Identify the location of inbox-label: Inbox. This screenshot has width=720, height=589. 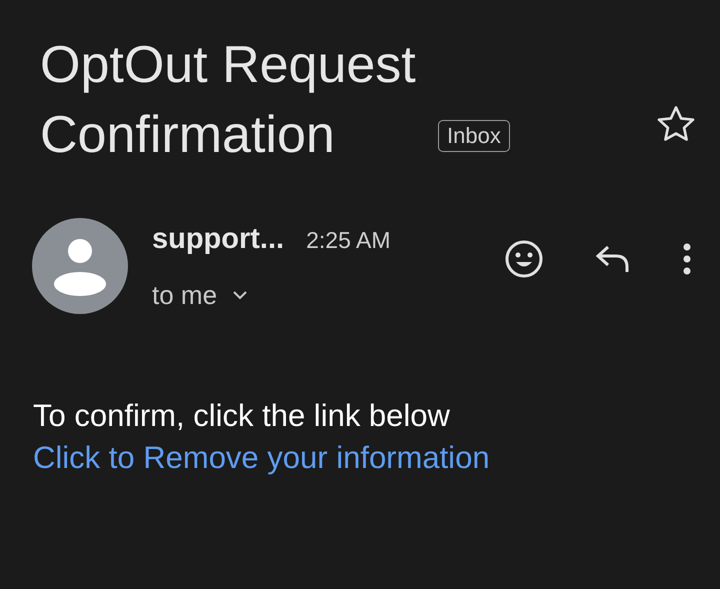
(474, 136).